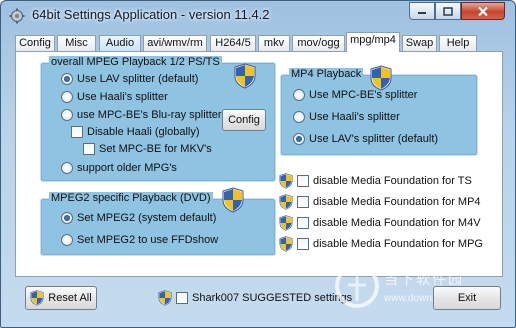 This screenshot has width=516, height=328. What do you see at coordinates (155, 149) in the screenshot?
I see `checkbox-label: Set MPC-BE for MKV's` at bounding box center [155, 149].